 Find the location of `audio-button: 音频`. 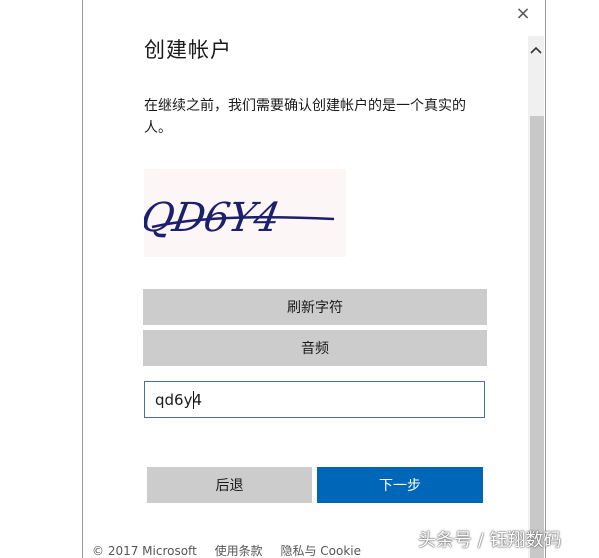

audio-button: 音频 is located at coordinates (315, 348).